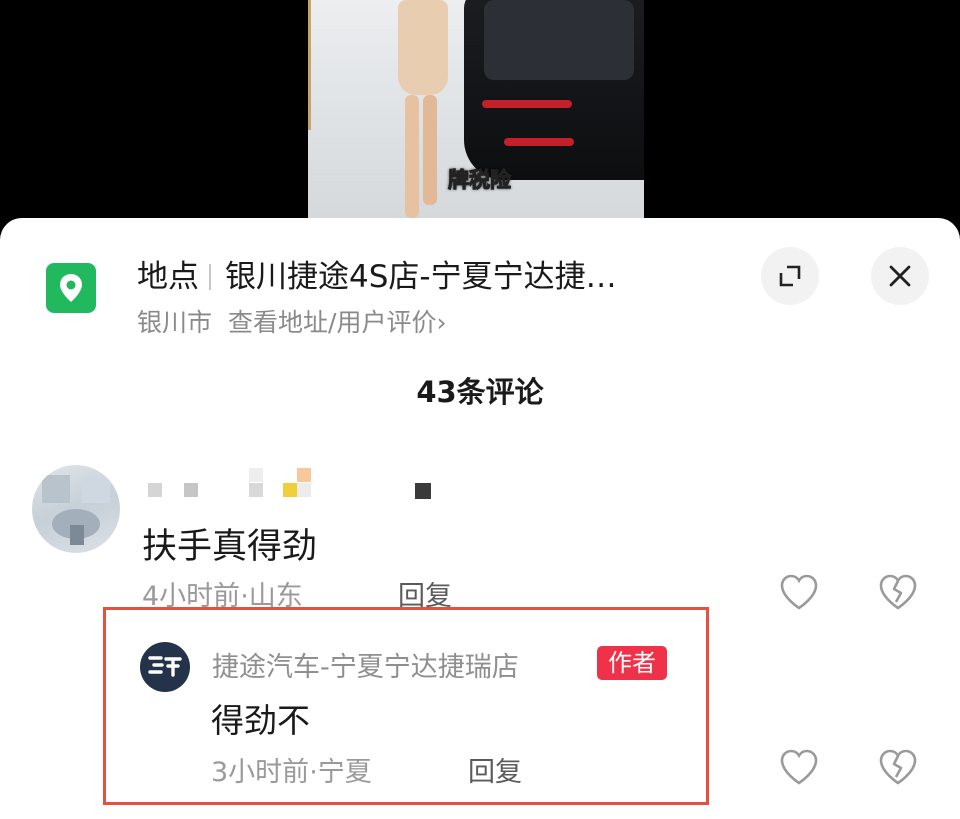 This screenshot has height=819, width=960. I want to click on reply-time: 3小时前, so click(260, 772).